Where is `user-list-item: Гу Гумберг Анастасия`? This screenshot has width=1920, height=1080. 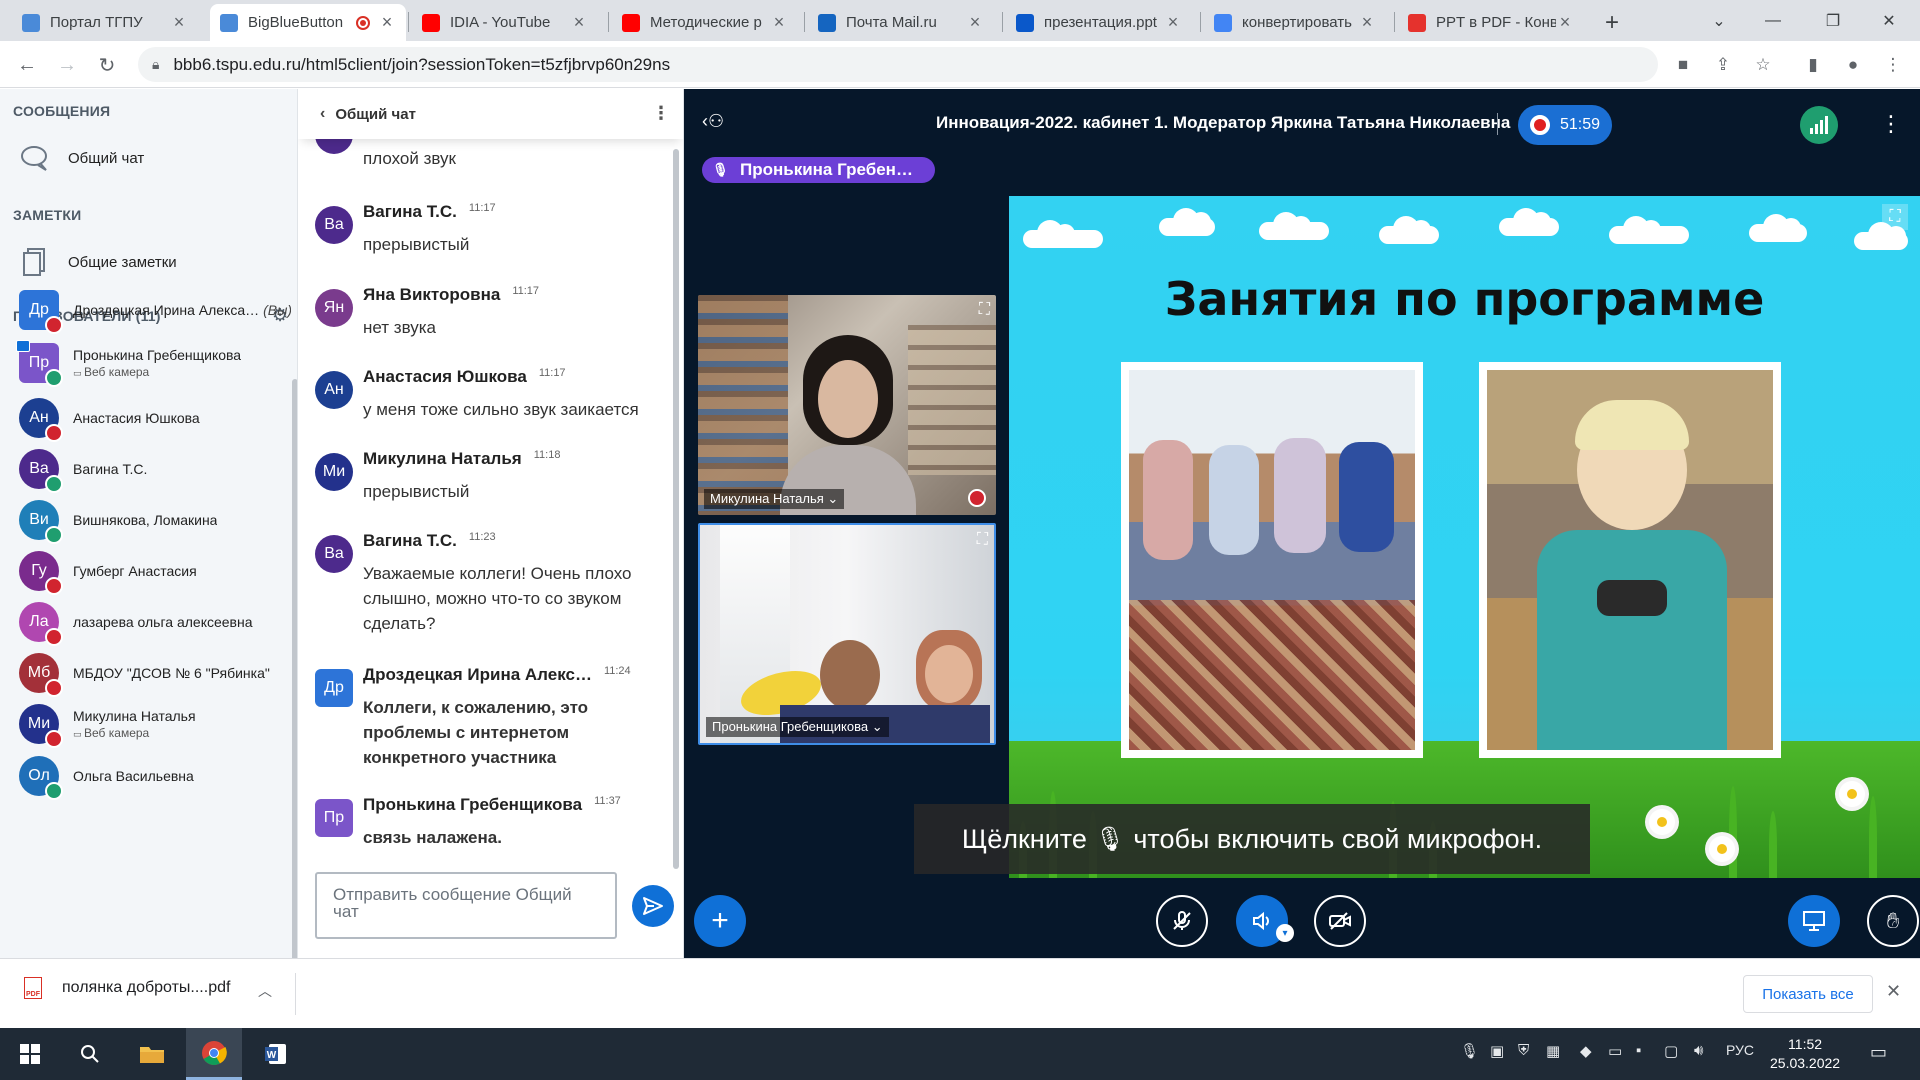 user-list-item: Гу Гумберг Анастасия is located at coordinates (155, 571).